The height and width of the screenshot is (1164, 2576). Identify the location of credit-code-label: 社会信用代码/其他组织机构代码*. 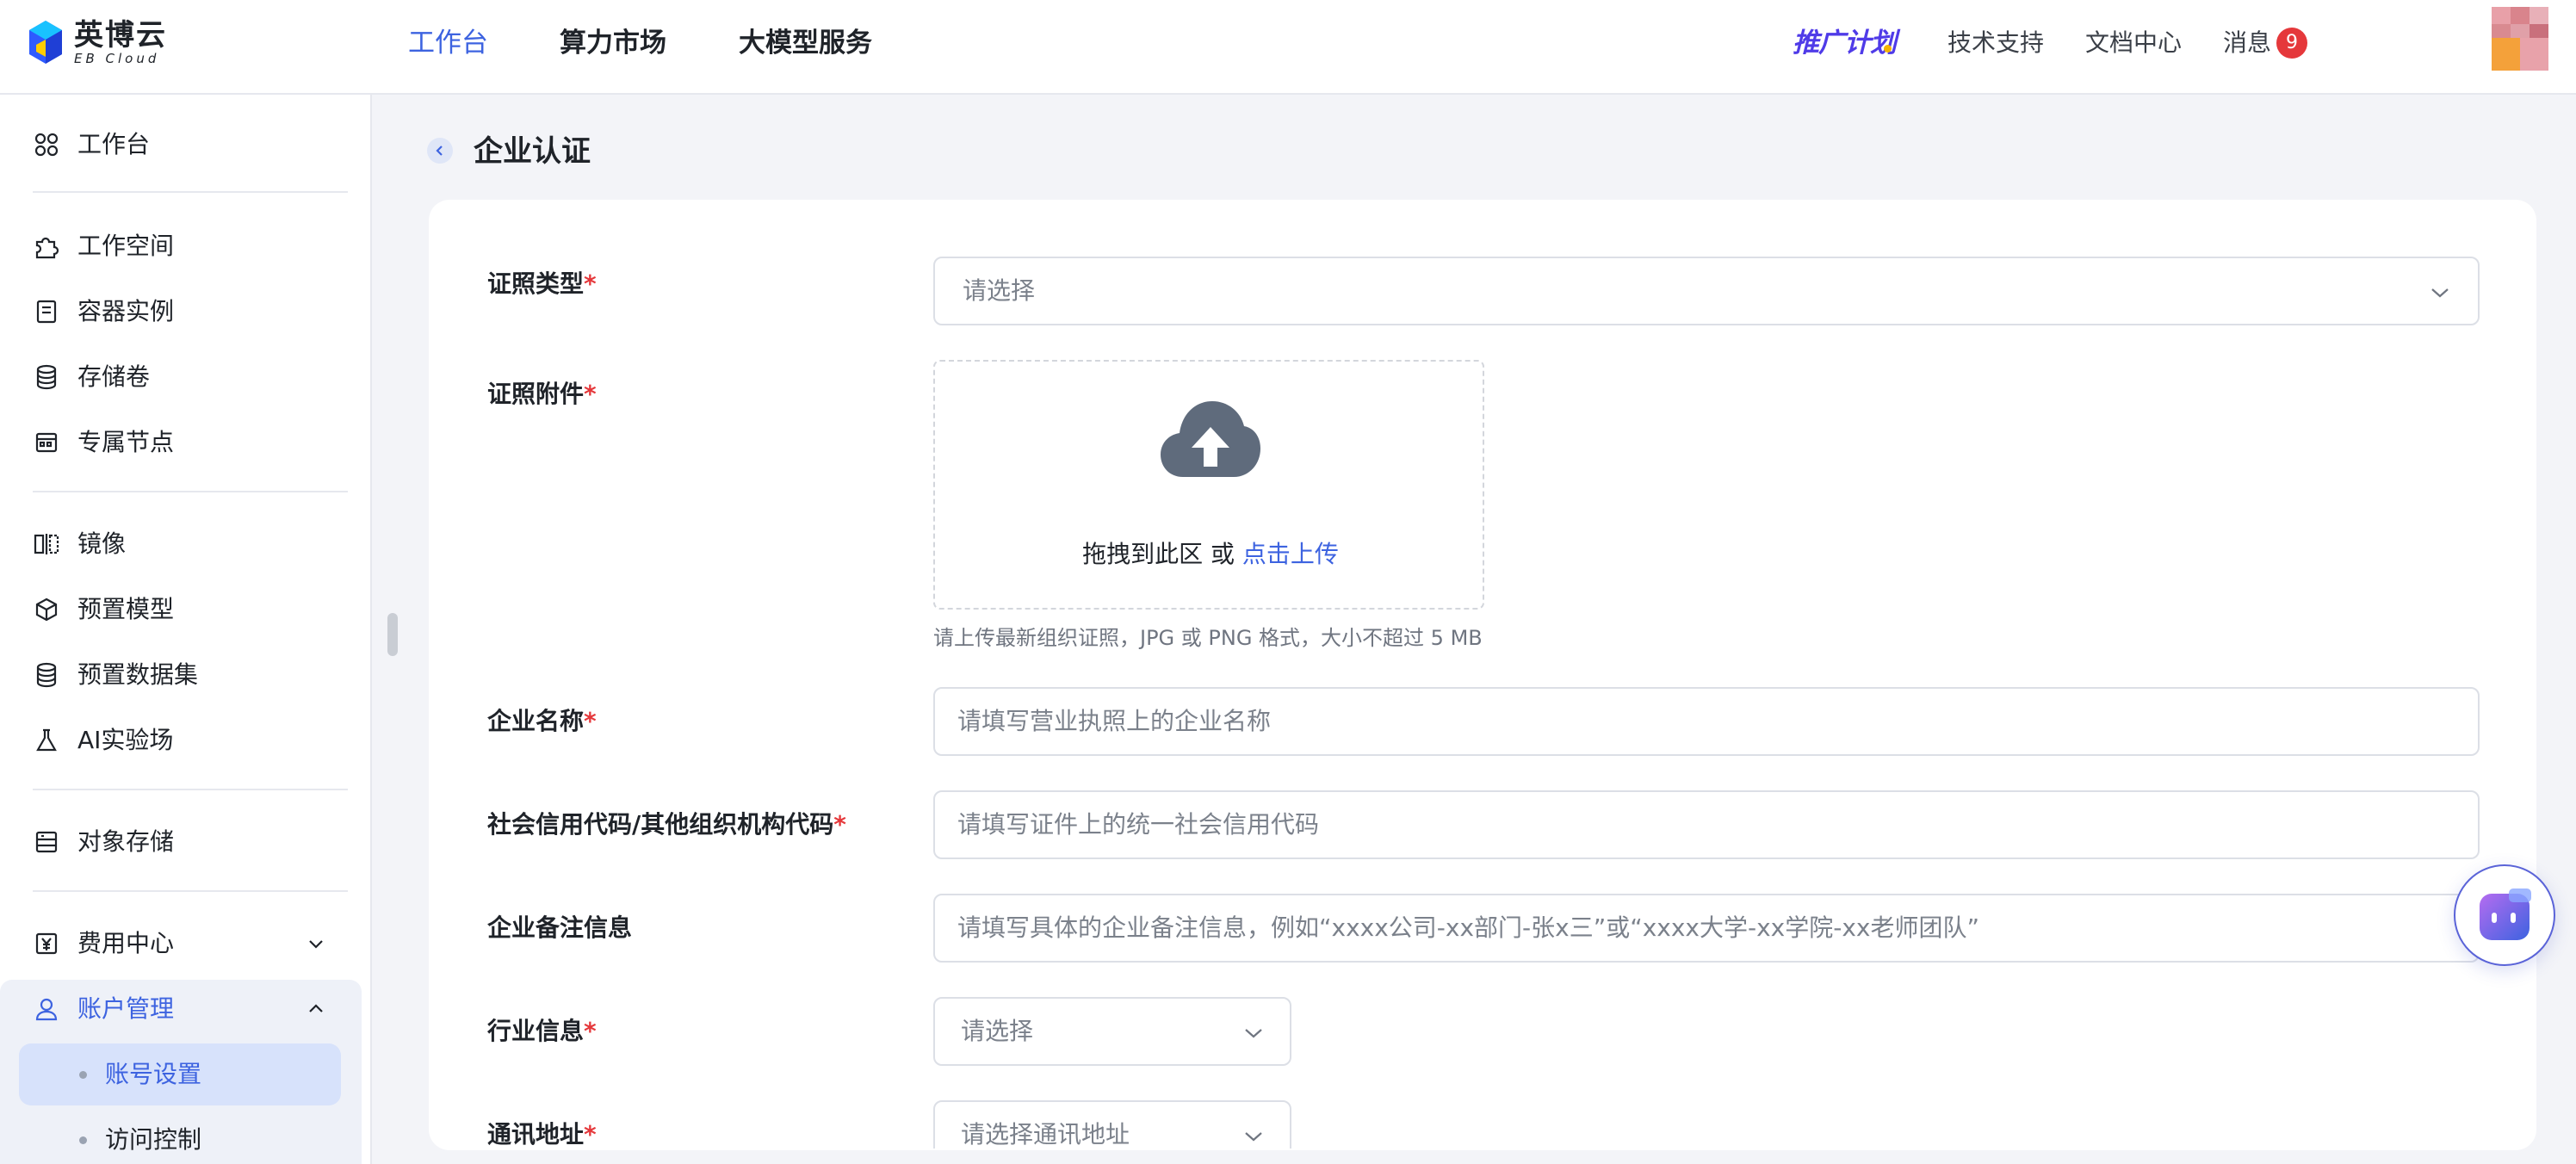
(666, 824).